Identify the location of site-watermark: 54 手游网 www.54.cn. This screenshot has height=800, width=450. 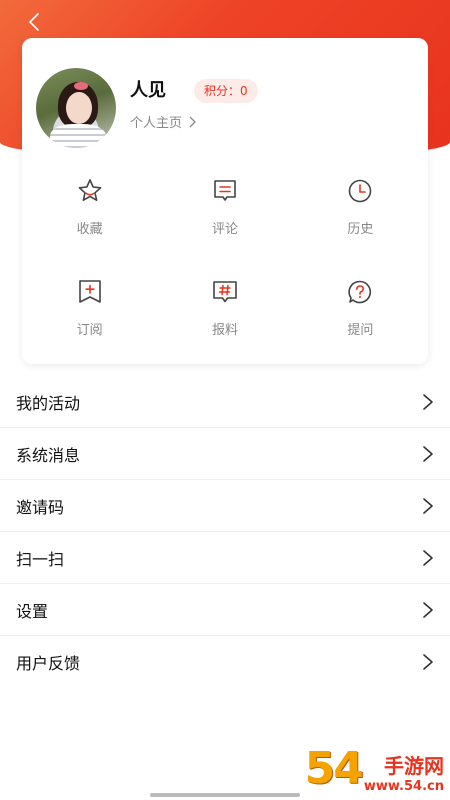
(374, 768).